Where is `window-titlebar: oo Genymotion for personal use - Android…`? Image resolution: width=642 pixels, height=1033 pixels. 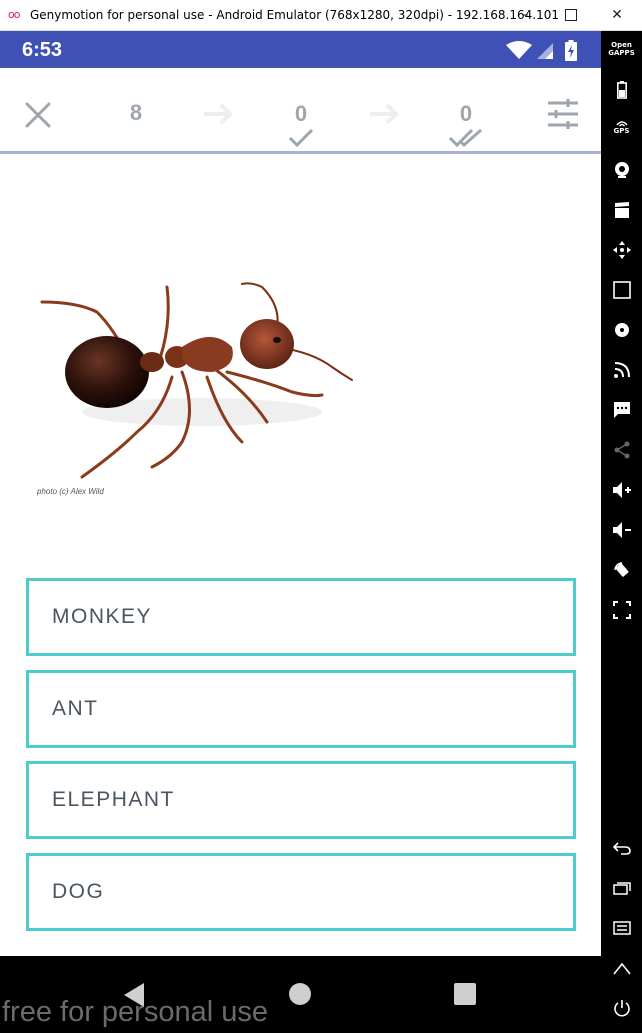 window-titlebar: oo Genymotion for personal use - Android… is located at coordinates (321, 15).